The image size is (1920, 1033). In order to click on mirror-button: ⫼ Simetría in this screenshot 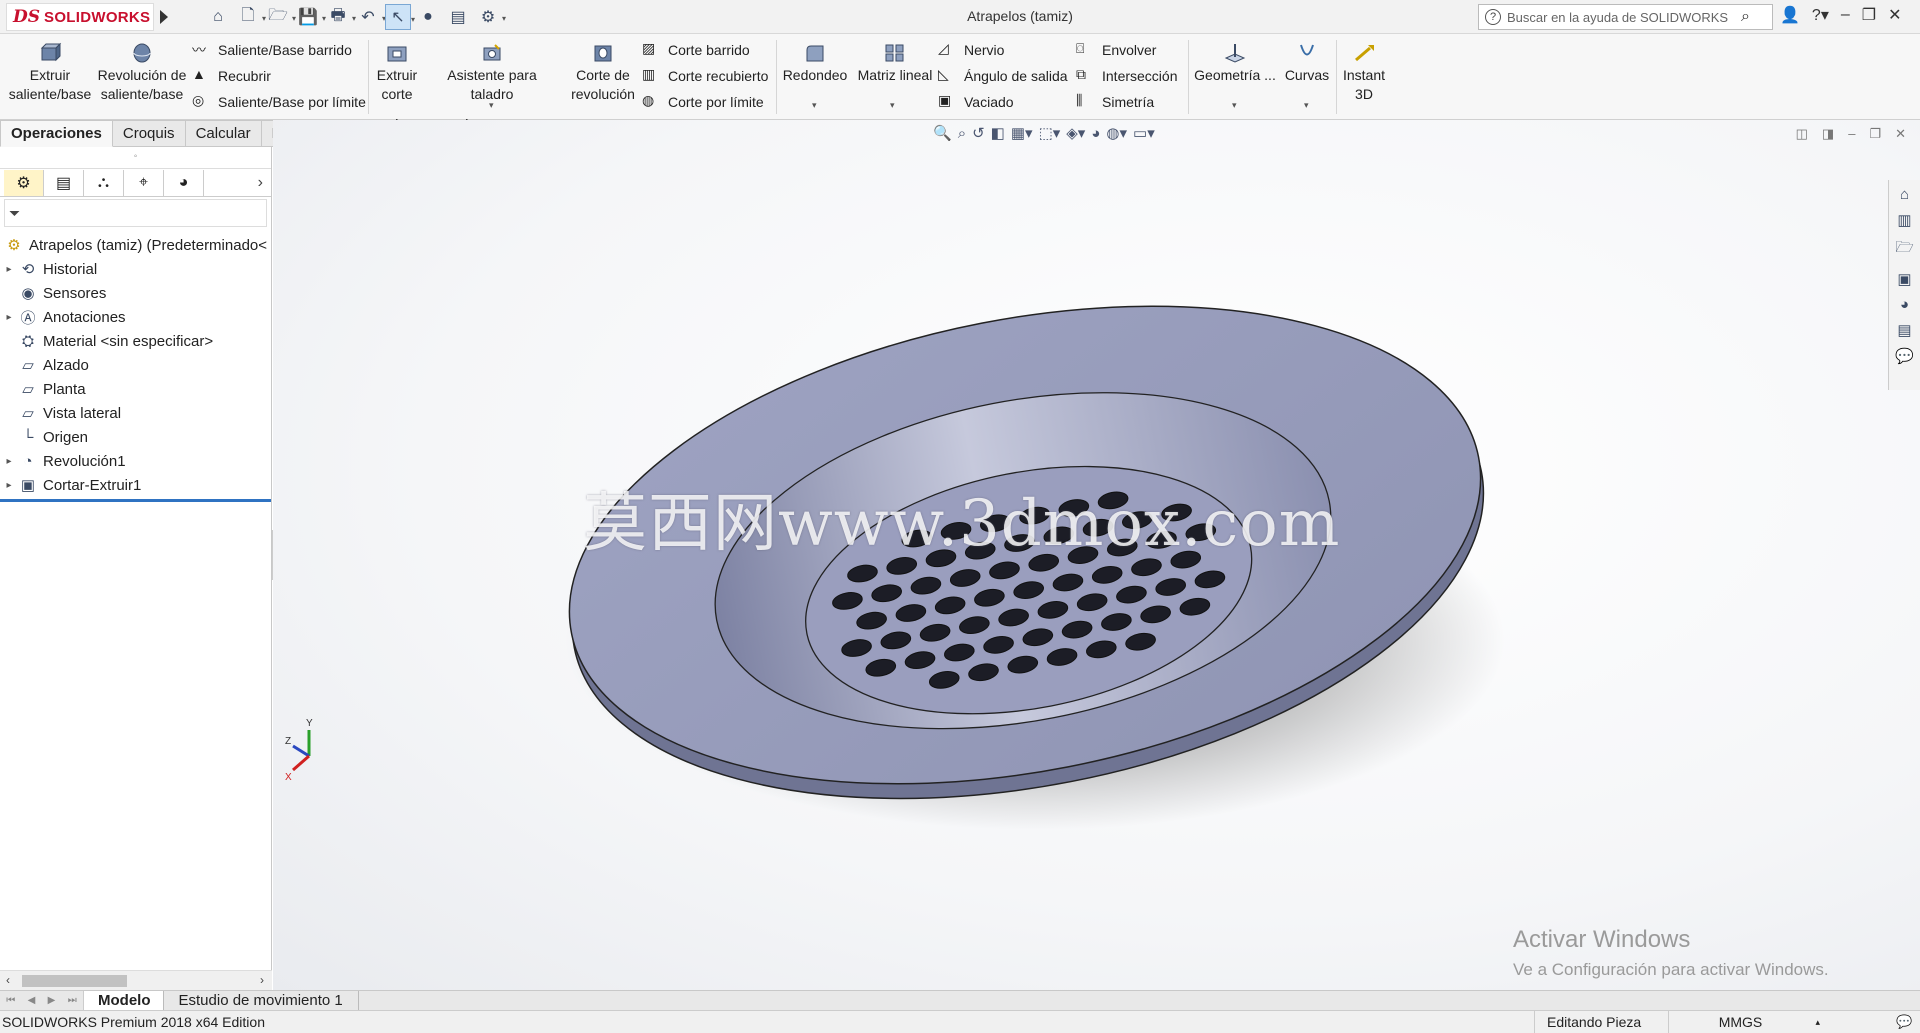, I will do `click(1115, 102)`.